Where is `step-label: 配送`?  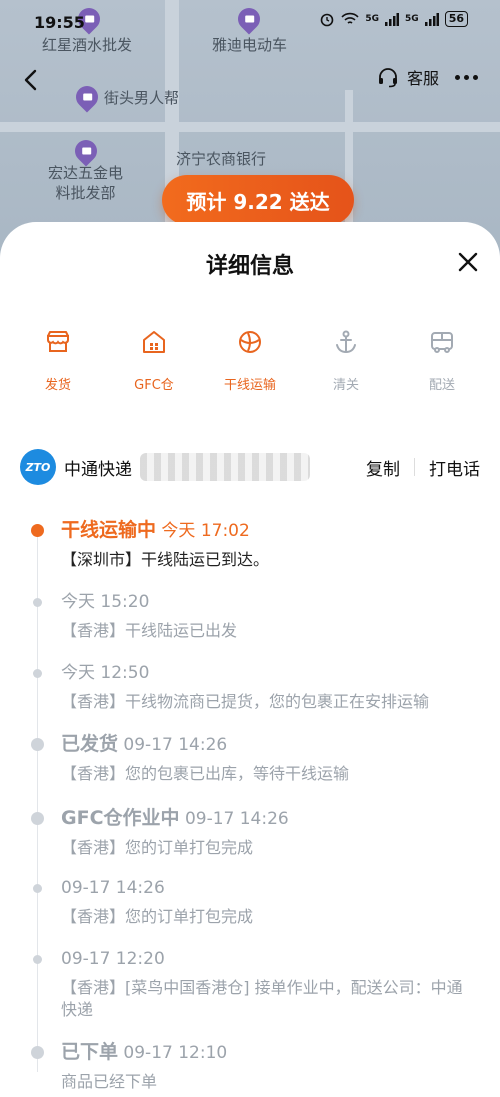
step-label: 配送 is located at coordinates (441, 385).